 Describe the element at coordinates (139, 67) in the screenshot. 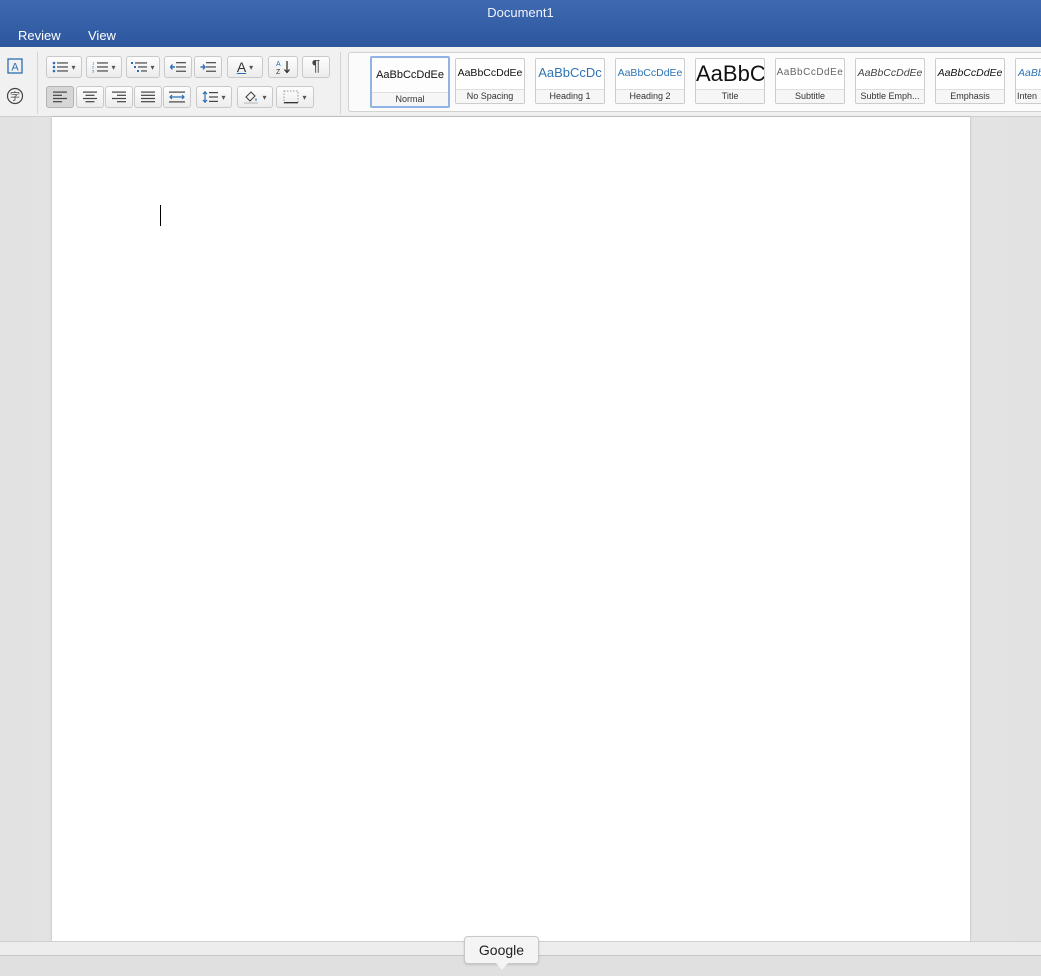

I see `multilevel-list-icon` at that location.